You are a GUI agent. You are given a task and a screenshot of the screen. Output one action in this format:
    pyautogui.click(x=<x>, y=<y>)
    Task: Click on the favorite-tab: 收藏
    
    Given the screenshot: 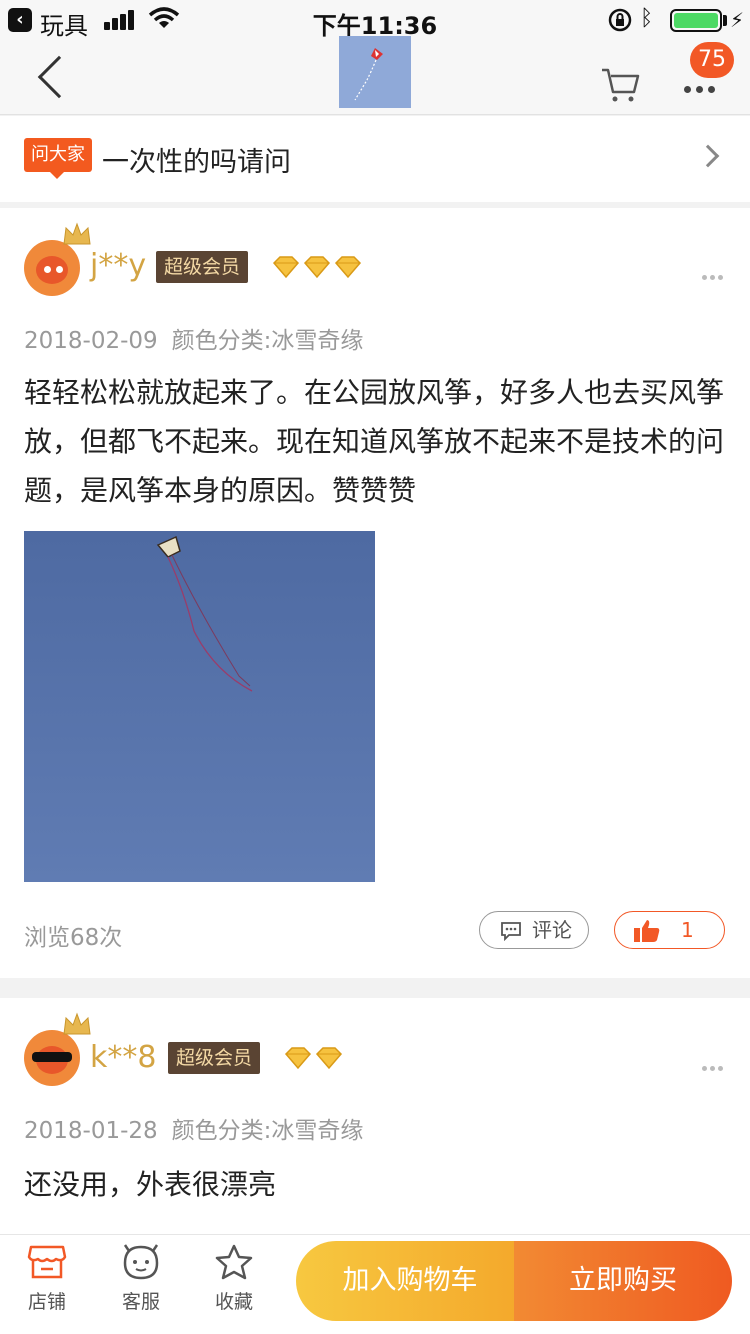 What is the action you would take?
    pyautogui.click(x=234, y=1278)
    